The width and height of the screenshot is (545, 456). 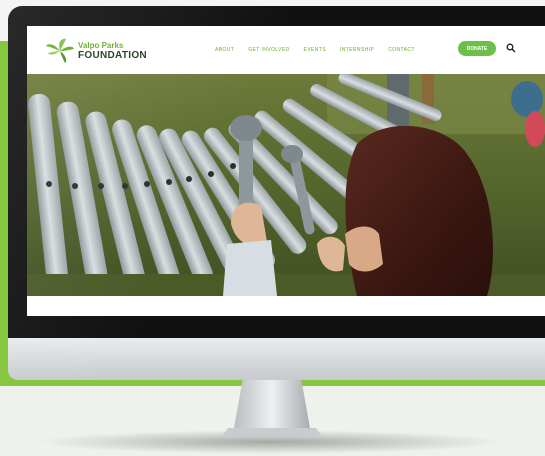 What do you see at coordinates (477, 48) in the screenshot?
I see `donate-button: DONATE` at bounding box center [477, 48].